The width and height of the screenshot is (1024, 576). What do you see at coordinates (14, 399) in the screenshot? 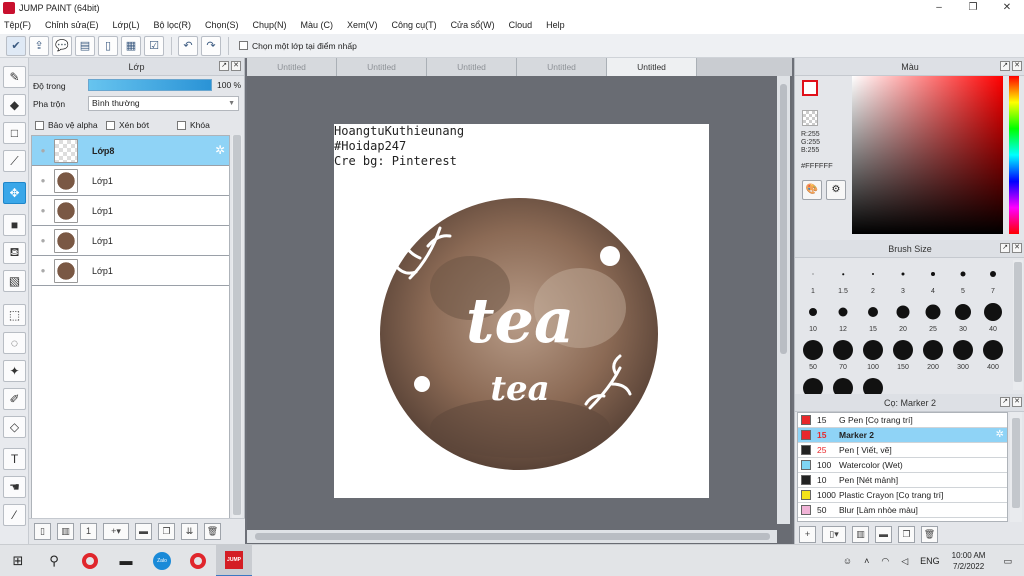
I see `select-pen-icon: ✐` at bounding box center [14, 399].